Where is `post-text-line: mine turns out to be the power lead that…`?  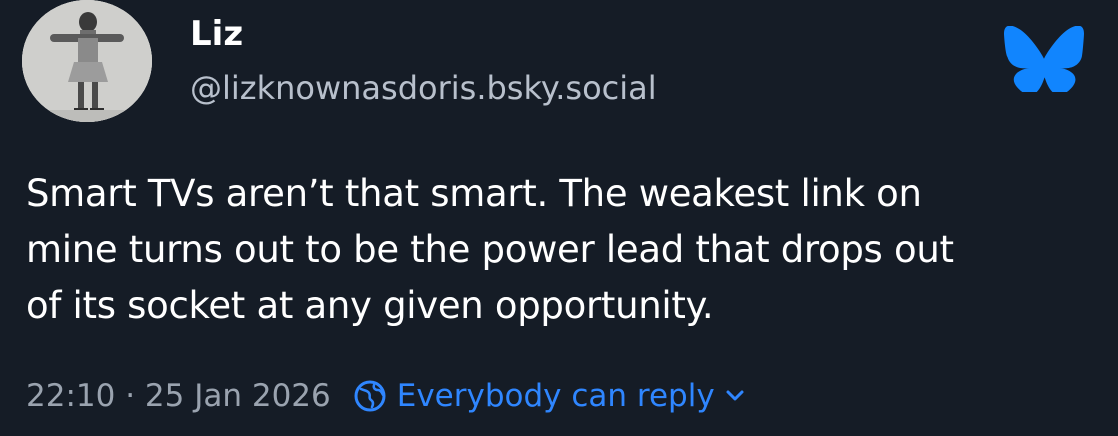
post-text-line: mine turns out to be the power lead that… is located at coordinates (490, 249).